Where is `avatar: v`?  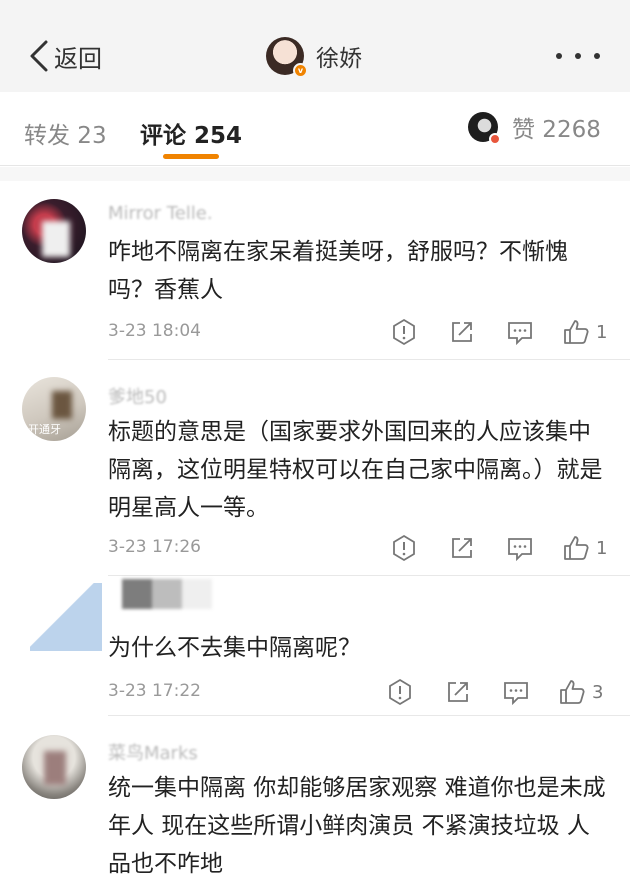 avatar: v is located at coordinates (287, 57).